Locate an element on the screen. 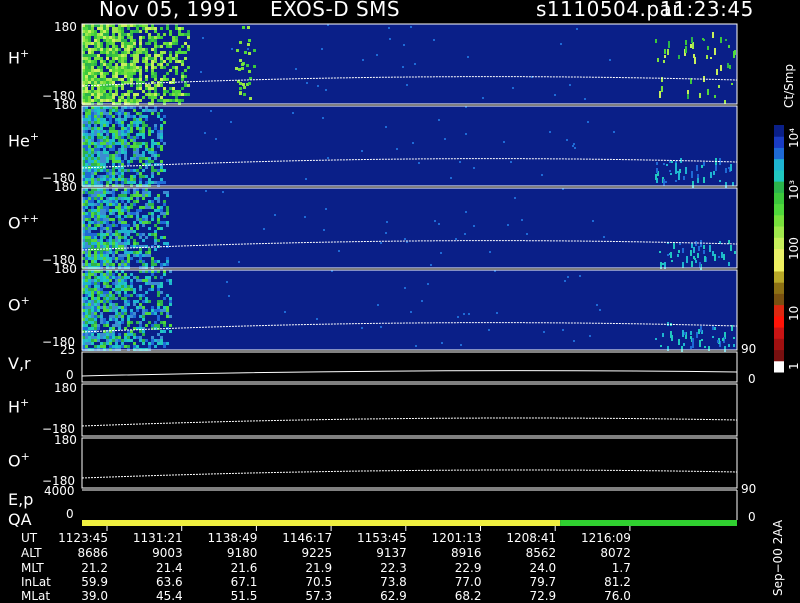 This screenshot has width=800, height=603. table-cell-ut: 1153:45 is located at coordinates (381, 538).